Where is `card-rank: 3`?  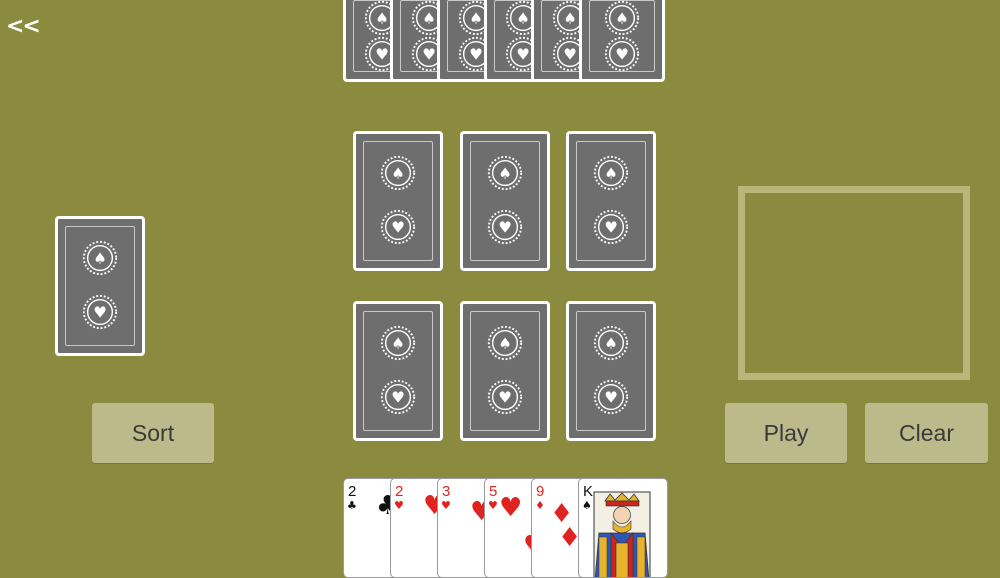 card-rank: 3 is located at coordinates (446, 491).